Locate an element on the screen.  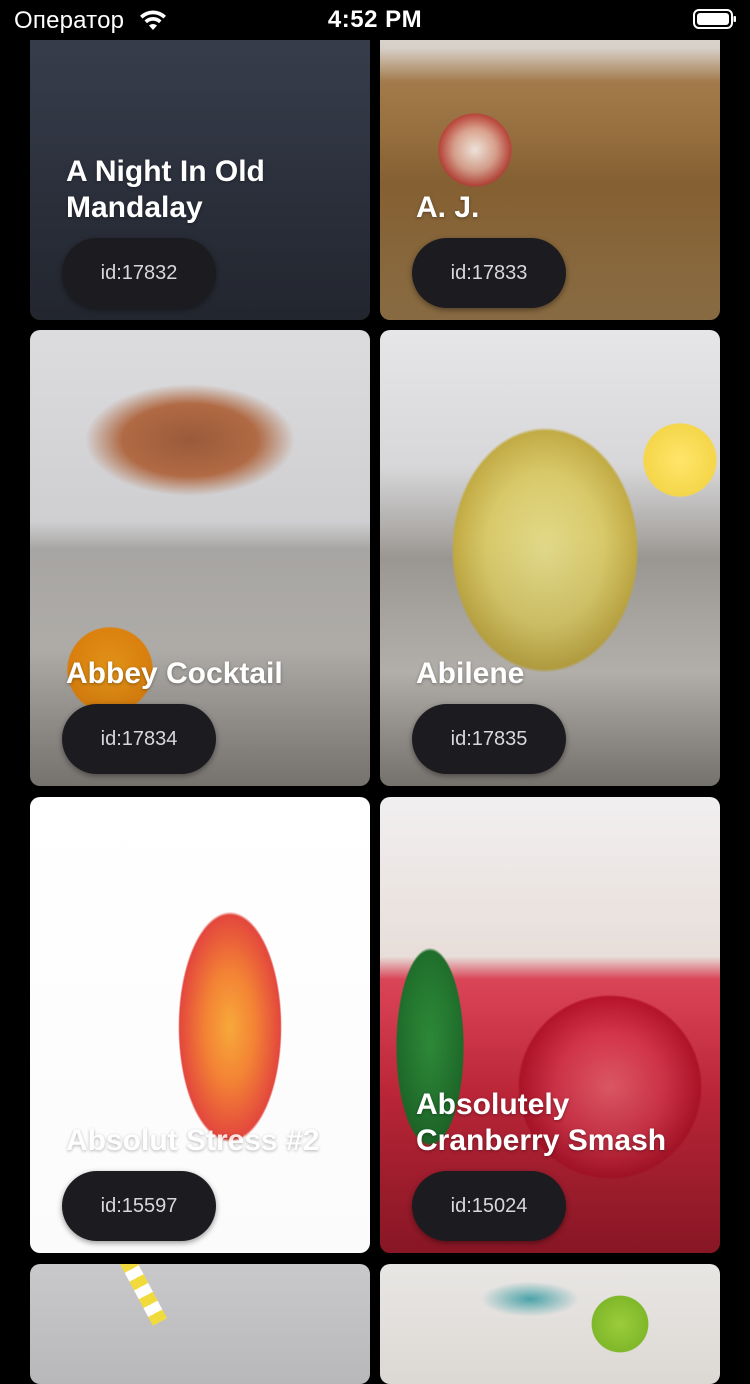
drink-card: Absolutely Cranberry Smash id:15024 is located at coordinates (550, 1025).